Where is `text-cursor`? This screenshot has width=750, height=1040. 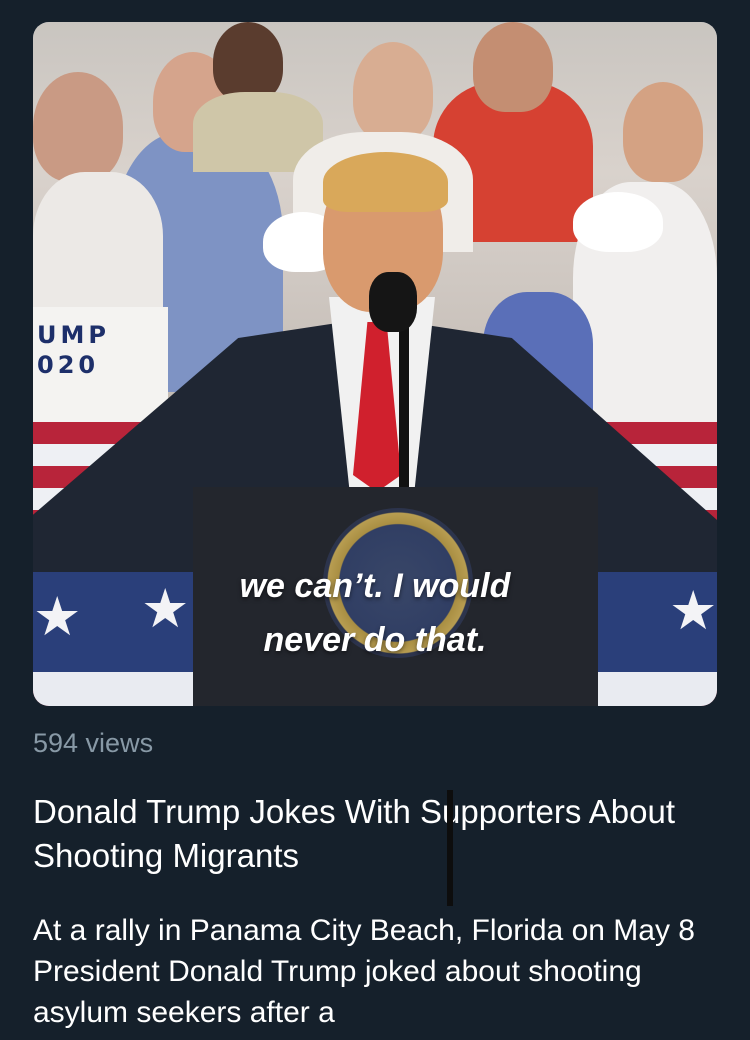 text-cursor is located at coordinates (450, 848).